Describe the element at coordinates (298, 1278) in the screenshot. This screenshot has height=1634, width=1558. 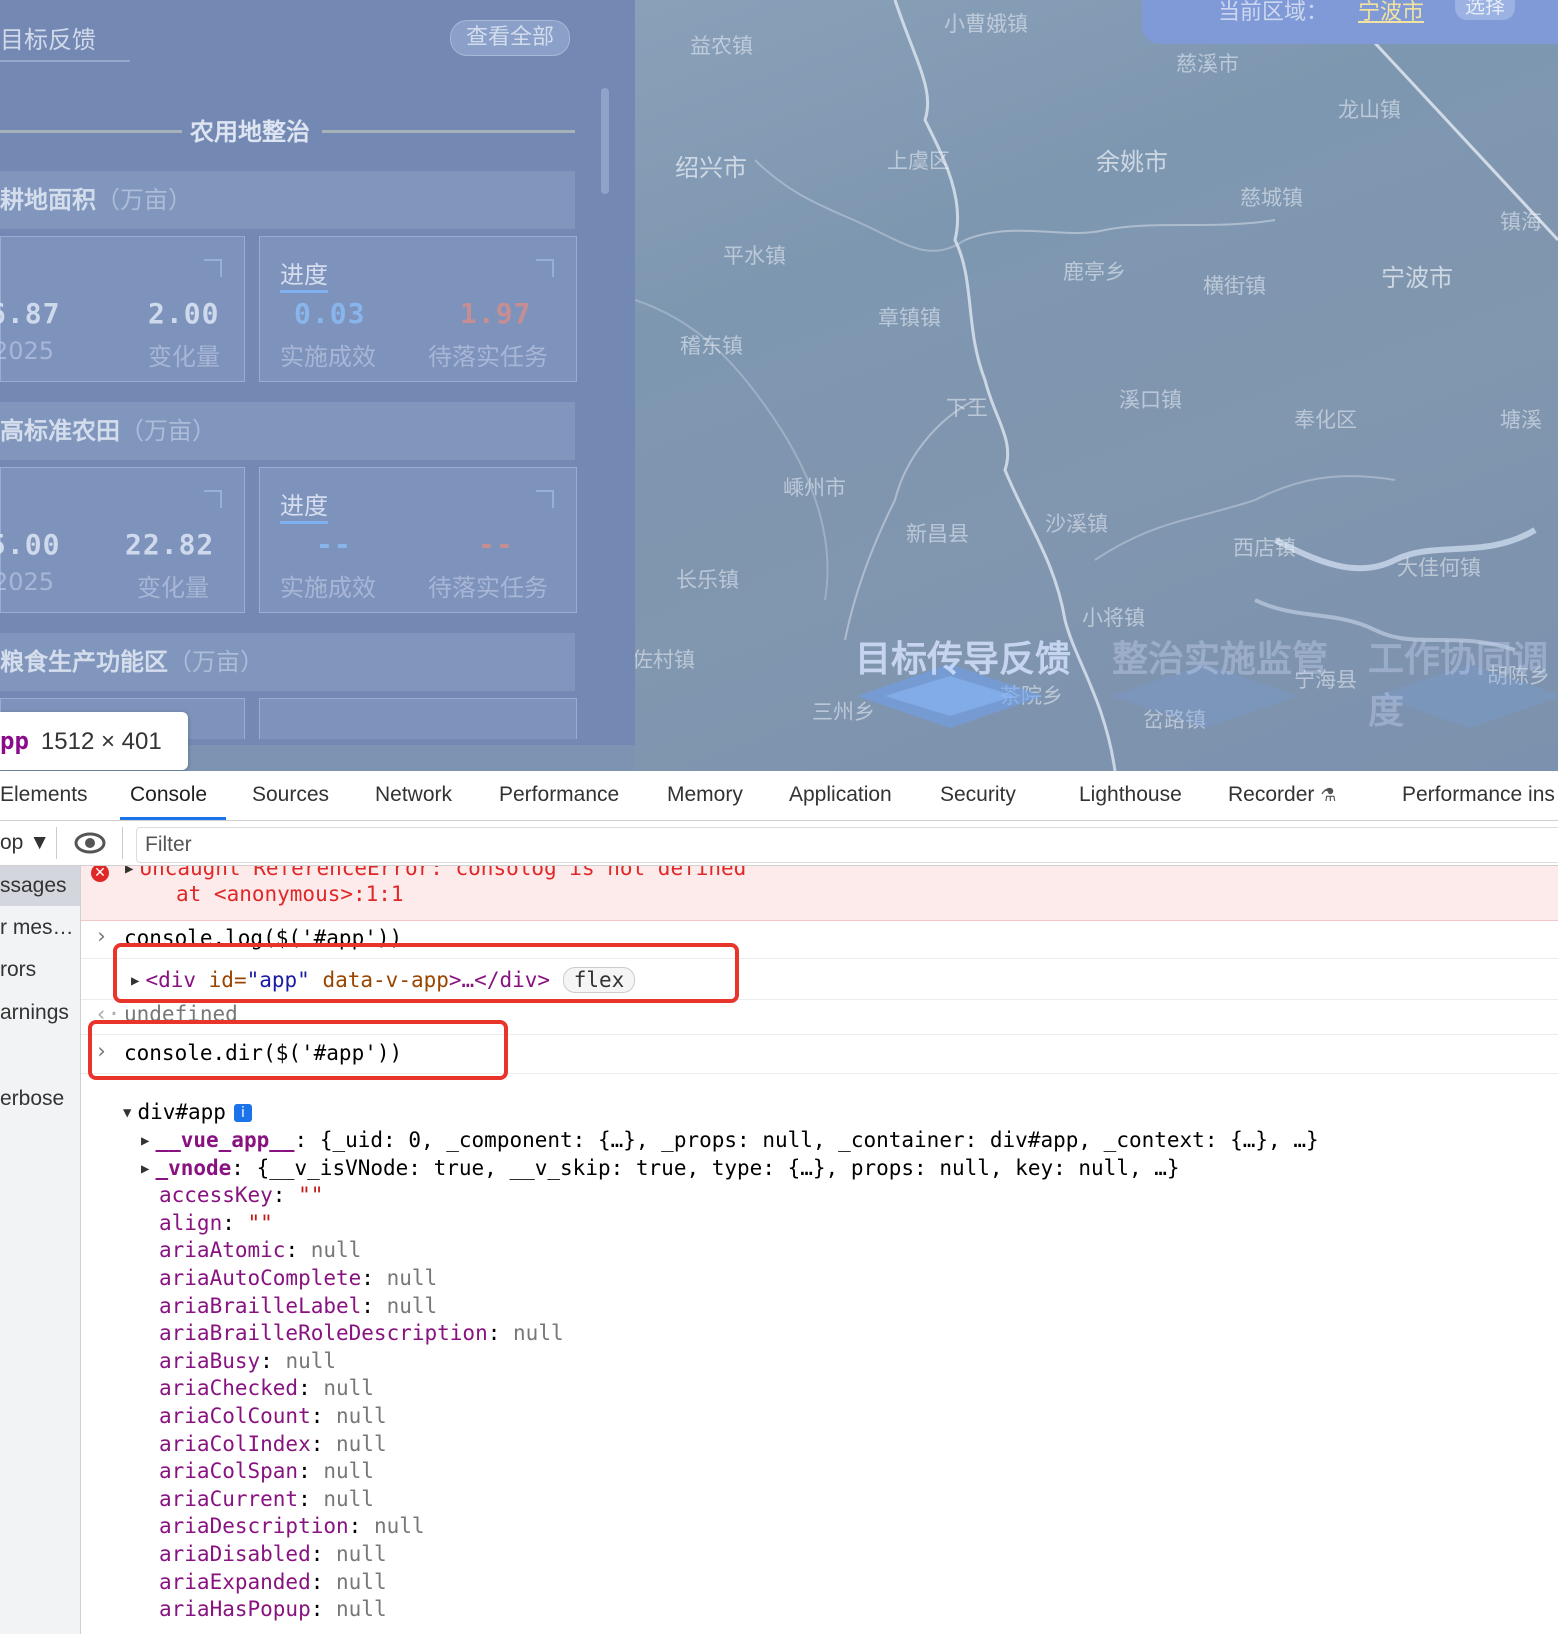
I see `dir-property: ariaAutoComplete: null` at that location.